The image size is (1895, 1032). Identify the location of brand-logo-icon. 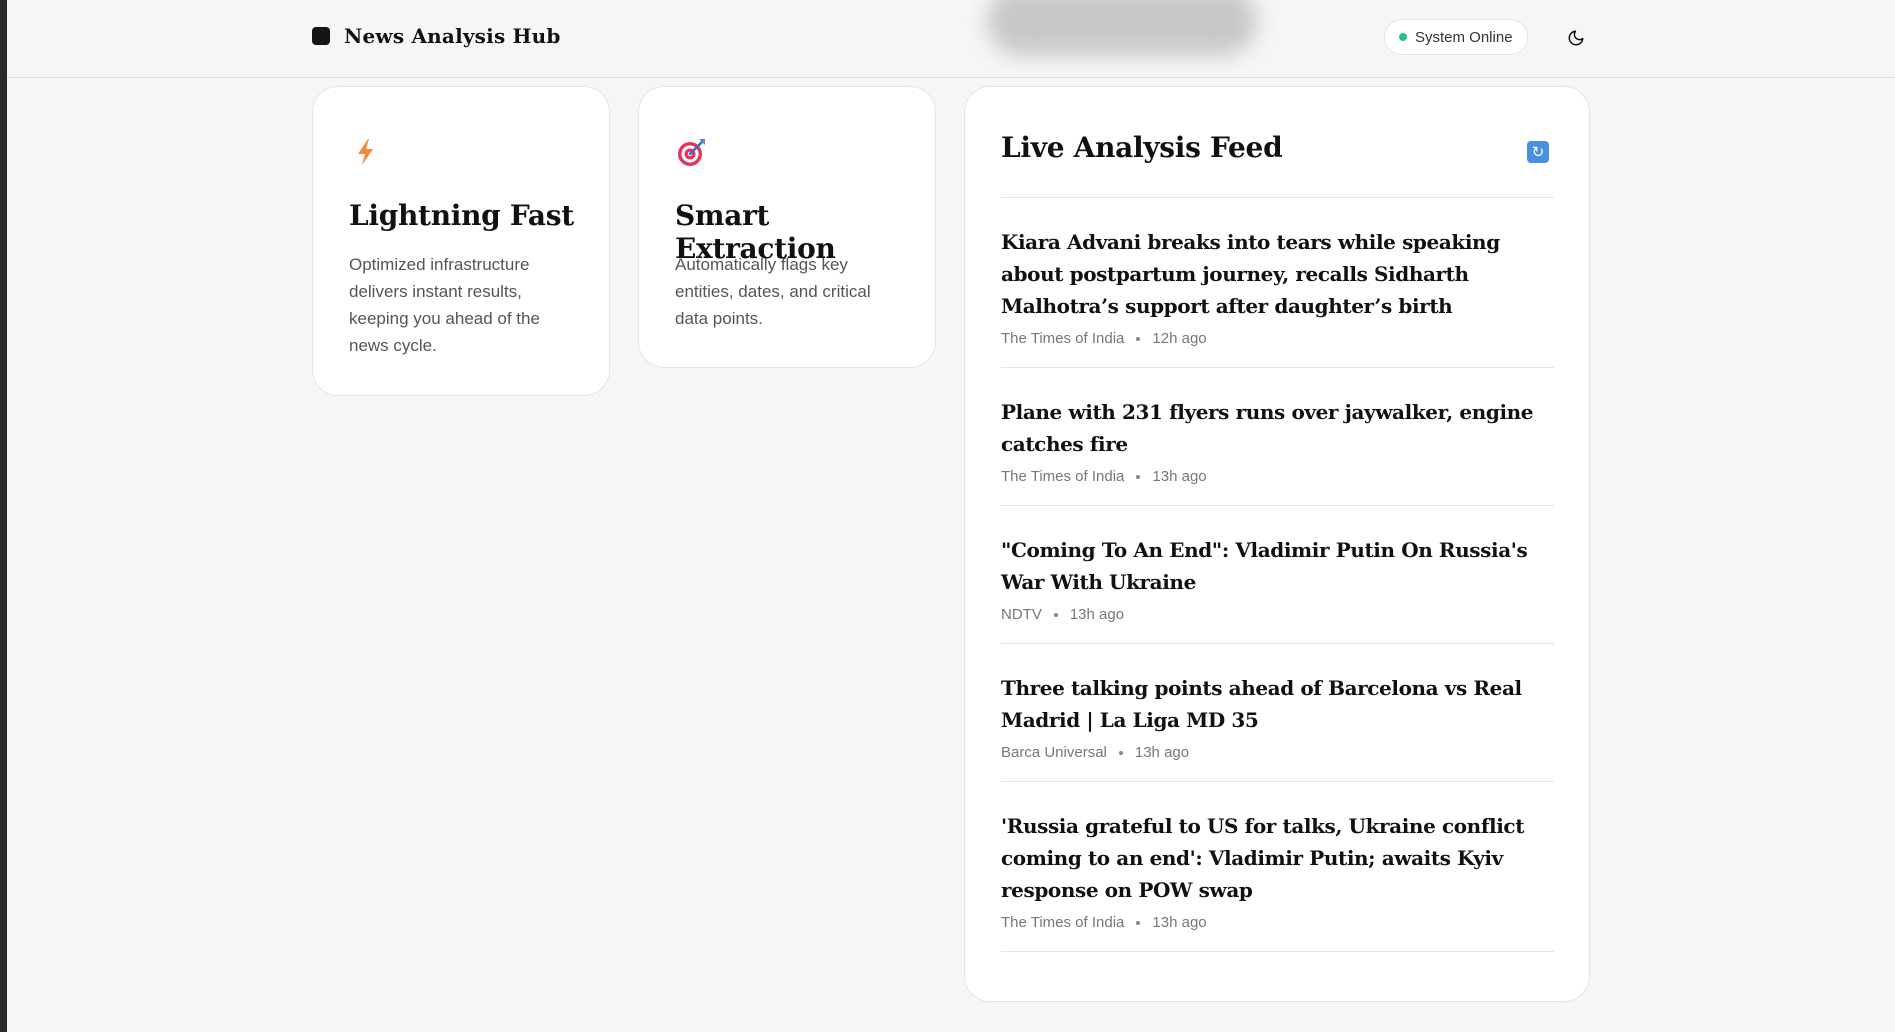
(321, 36).